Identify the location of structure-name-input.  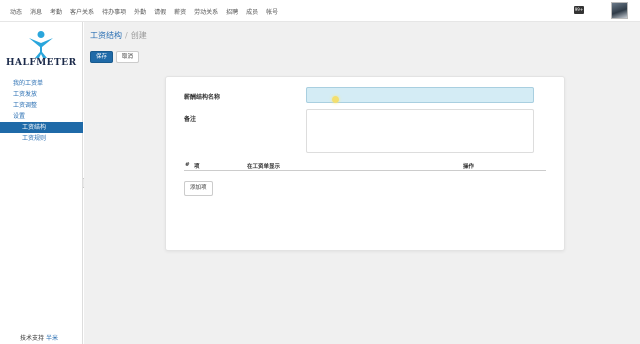
(420, 95).